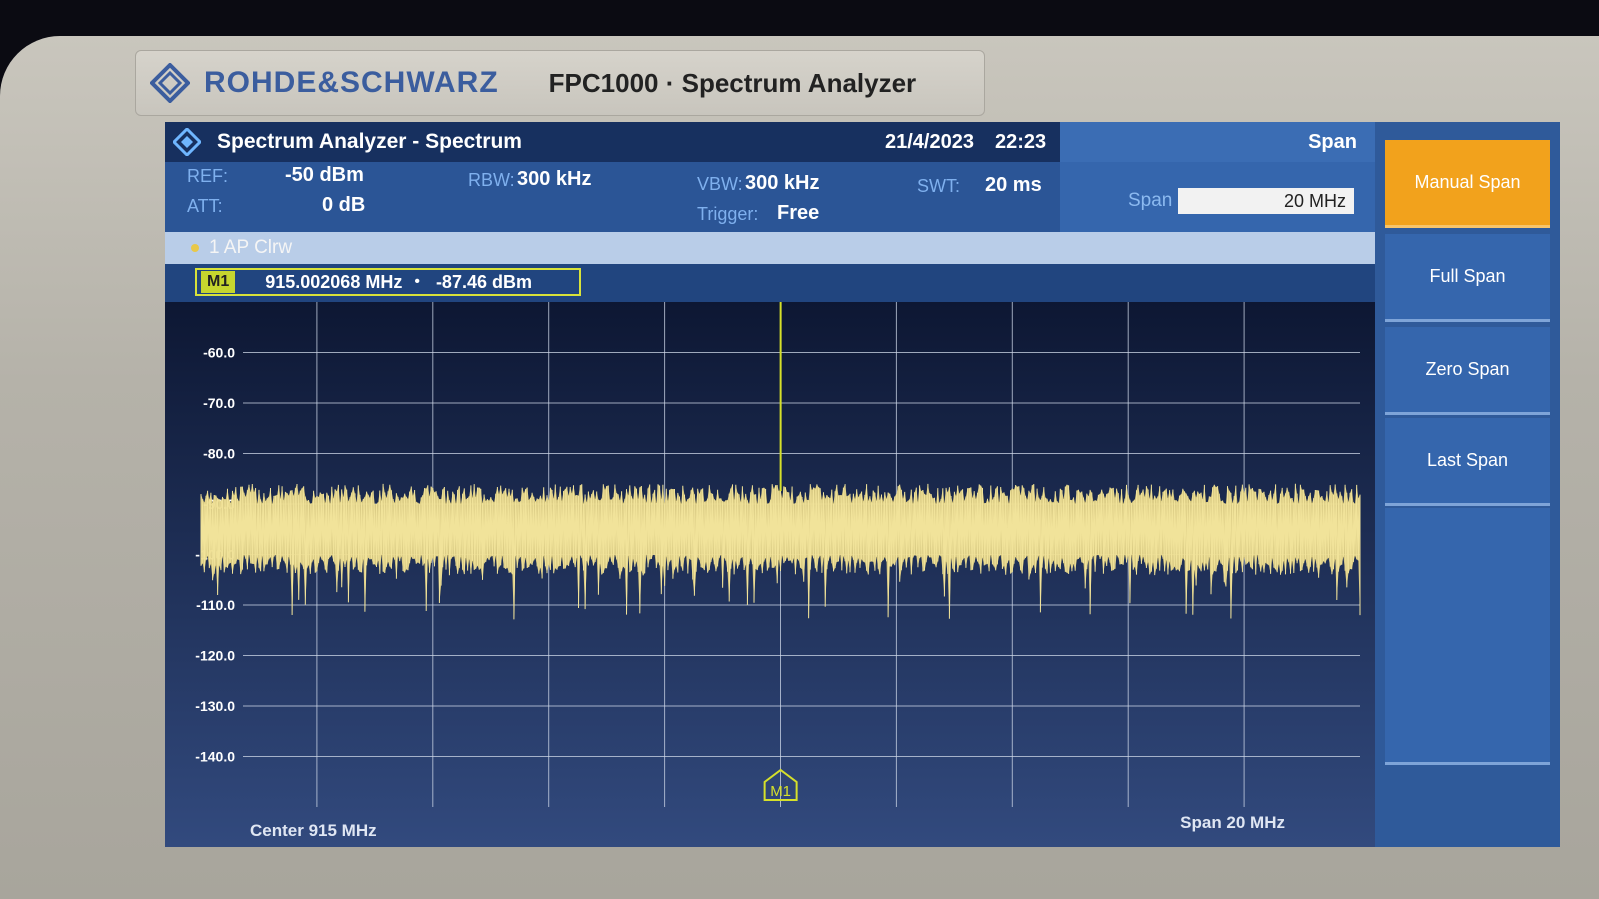 The image size is (1599, 899). I want to click on time-display: 22:23, so click(1021, 141).